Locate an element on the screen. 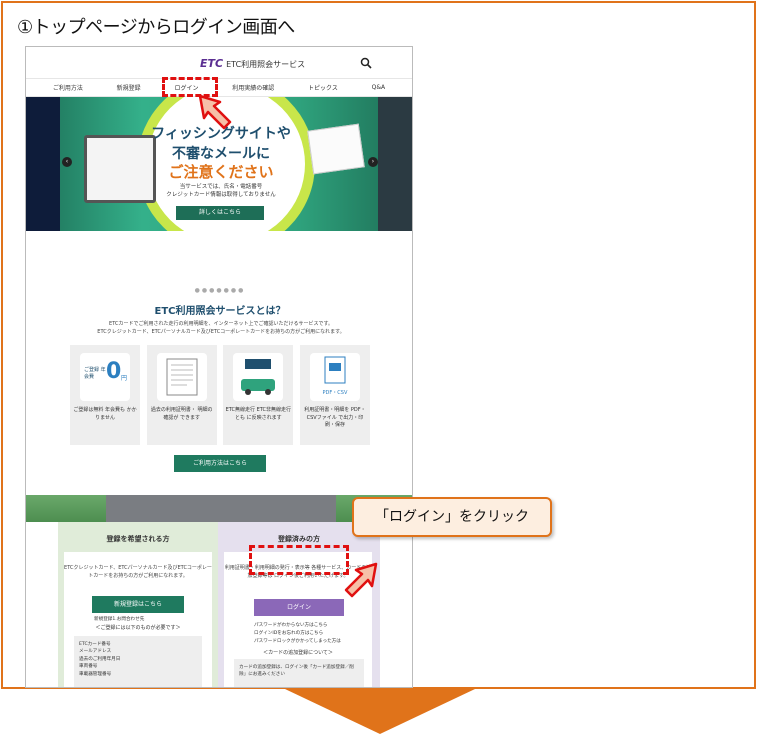 Image resolution: width=759 pixels, height=736 pixels. register-help-link: 新規登録1.お問合わせ先 is located at coordinates (119, 619).